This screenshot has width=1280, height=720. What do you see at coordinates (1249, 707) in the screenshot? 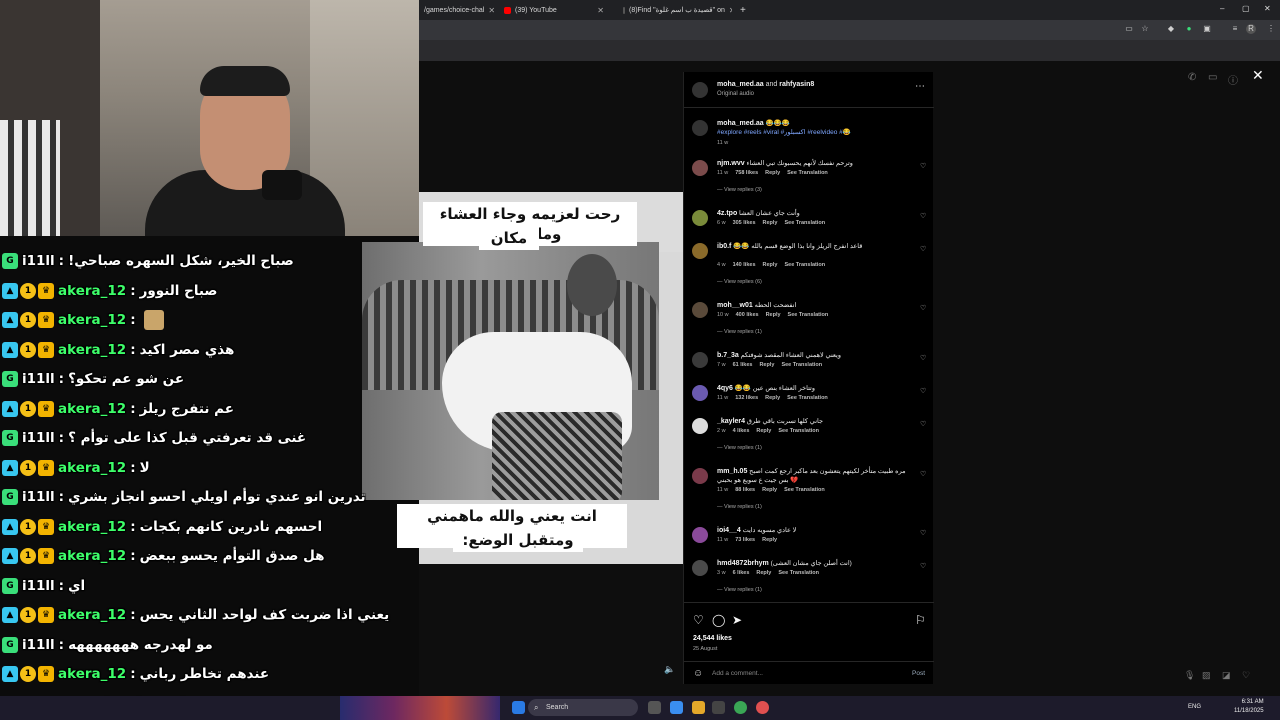
I see `system-clock: 6:31 AM 11/18/2025` at bounding box center [1249, 707].